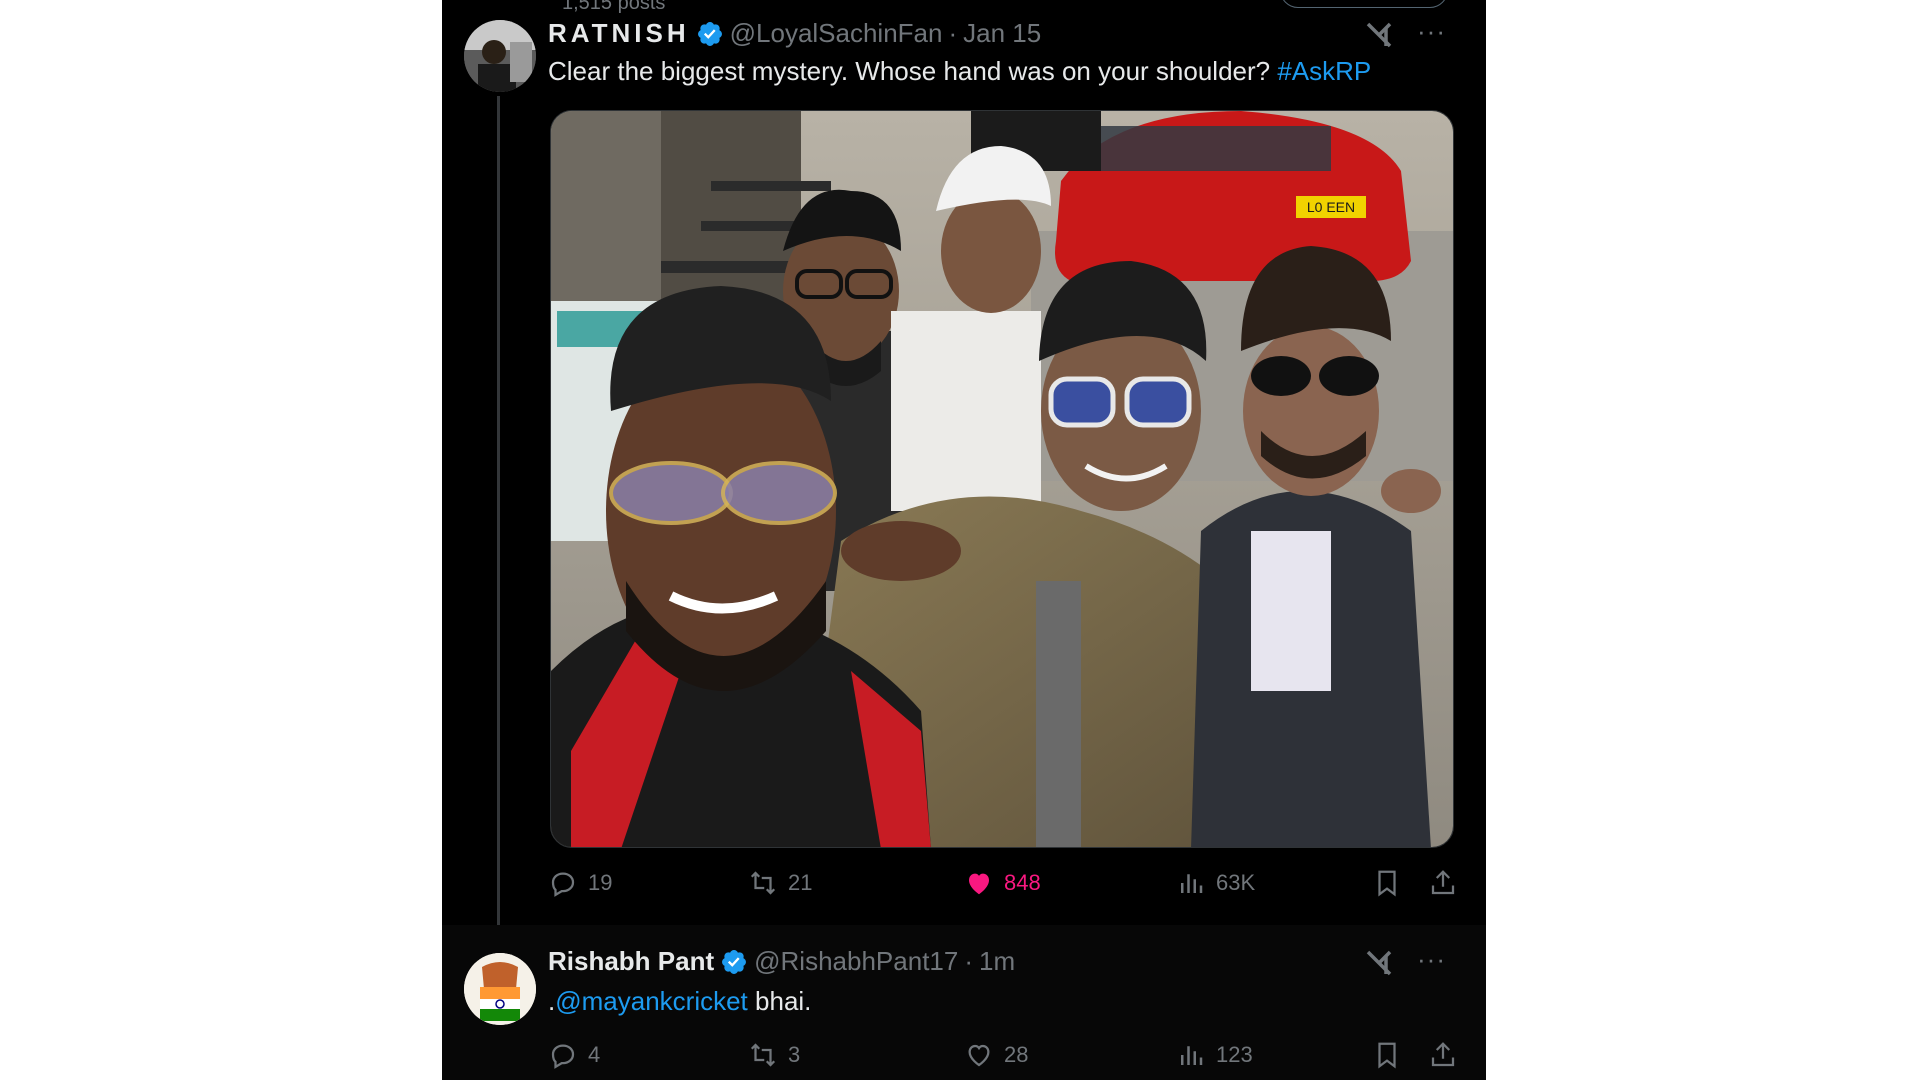 The image size is (1920, 1080). I want to click on tweet-header: RATNISH @LoyalSachinFan · Jan 15, so click(794, 33).